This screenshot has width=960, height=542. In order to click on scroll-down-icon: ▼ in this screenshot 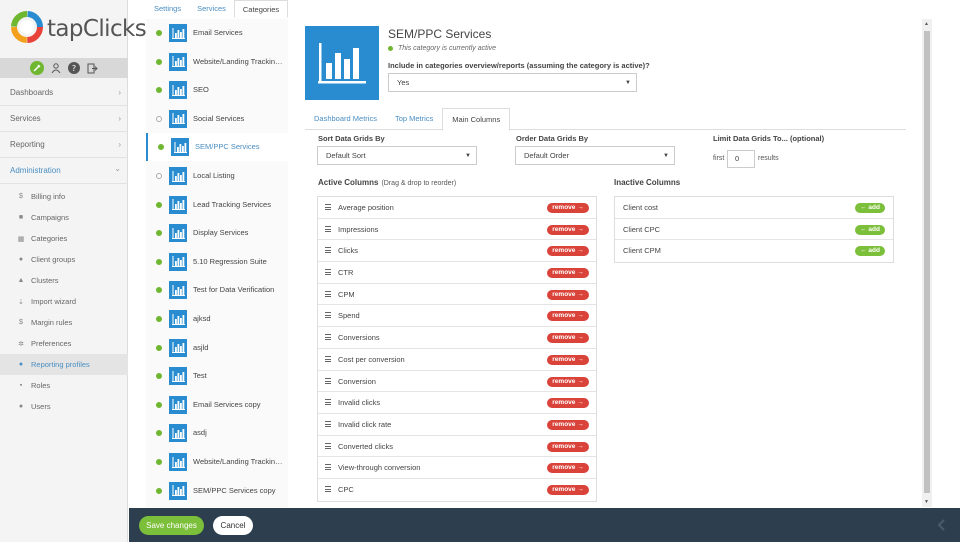, I will do `click(926, 502)`.